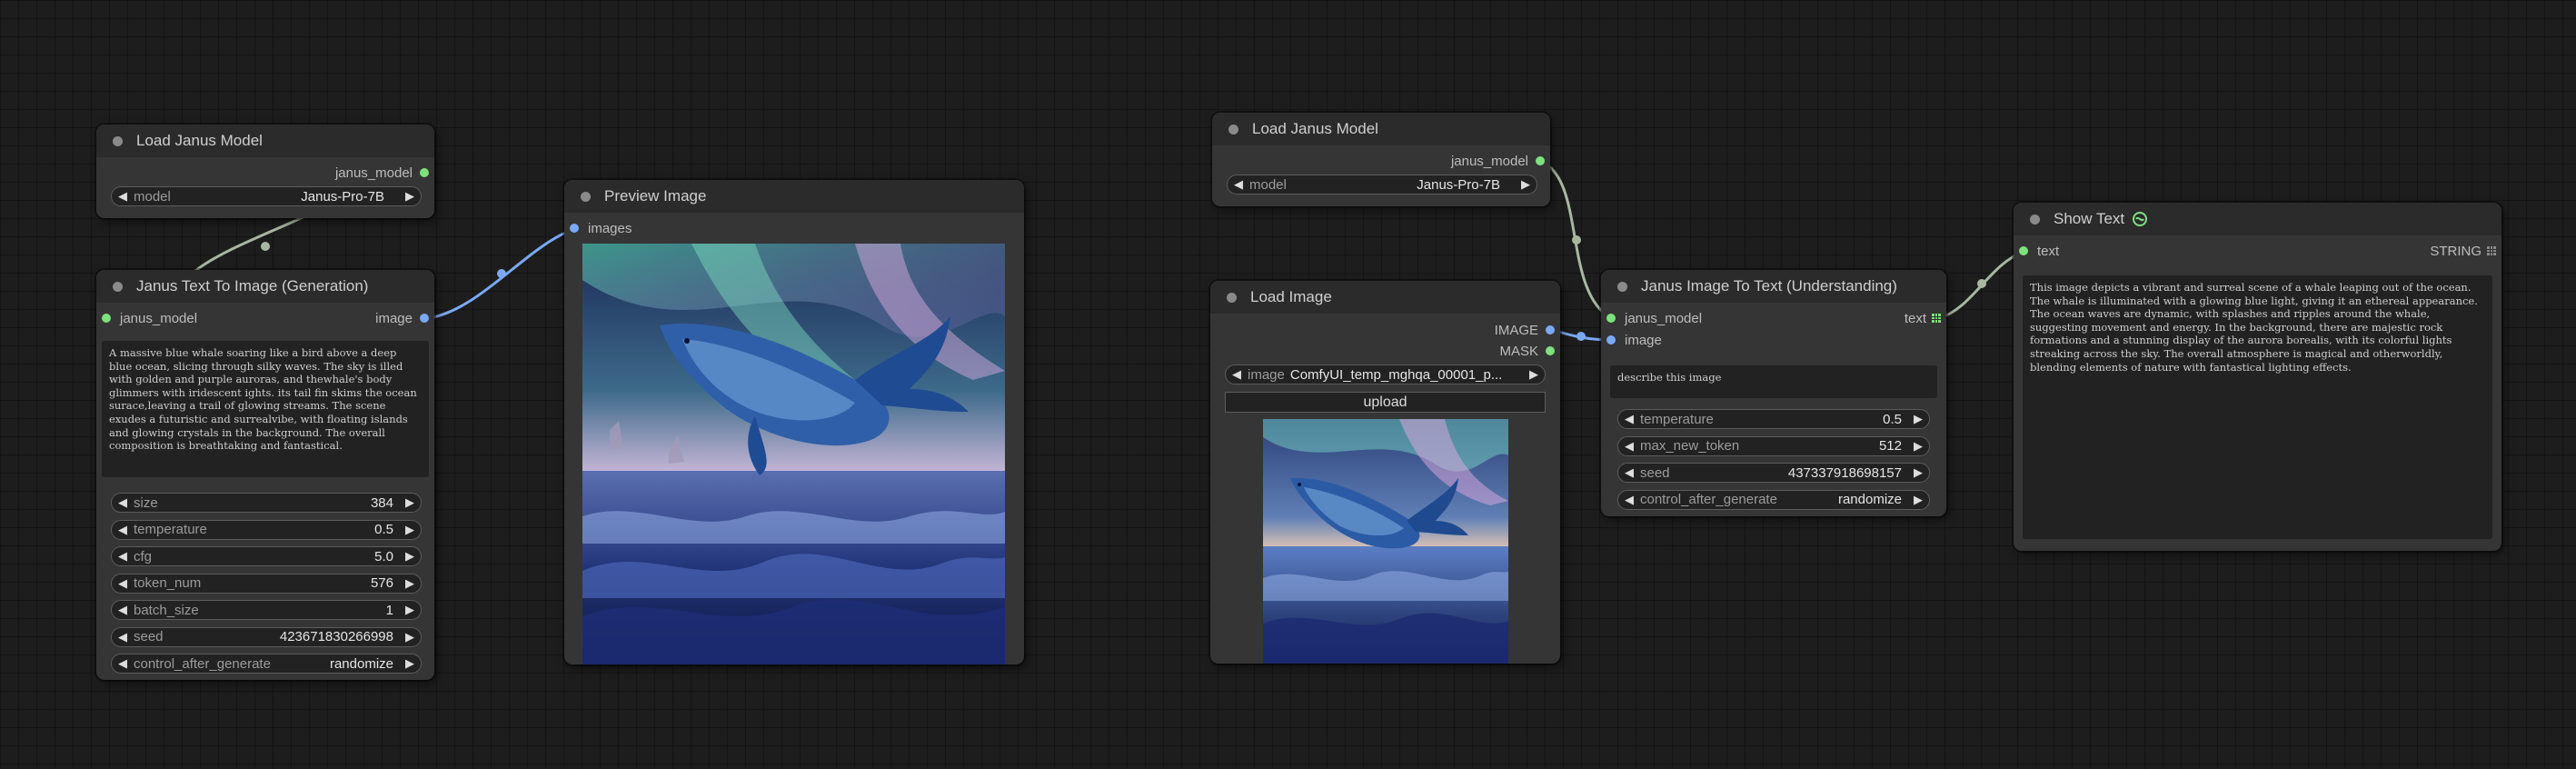  I want to click on node-preview-image: Preview Image images, so click(794, 422).